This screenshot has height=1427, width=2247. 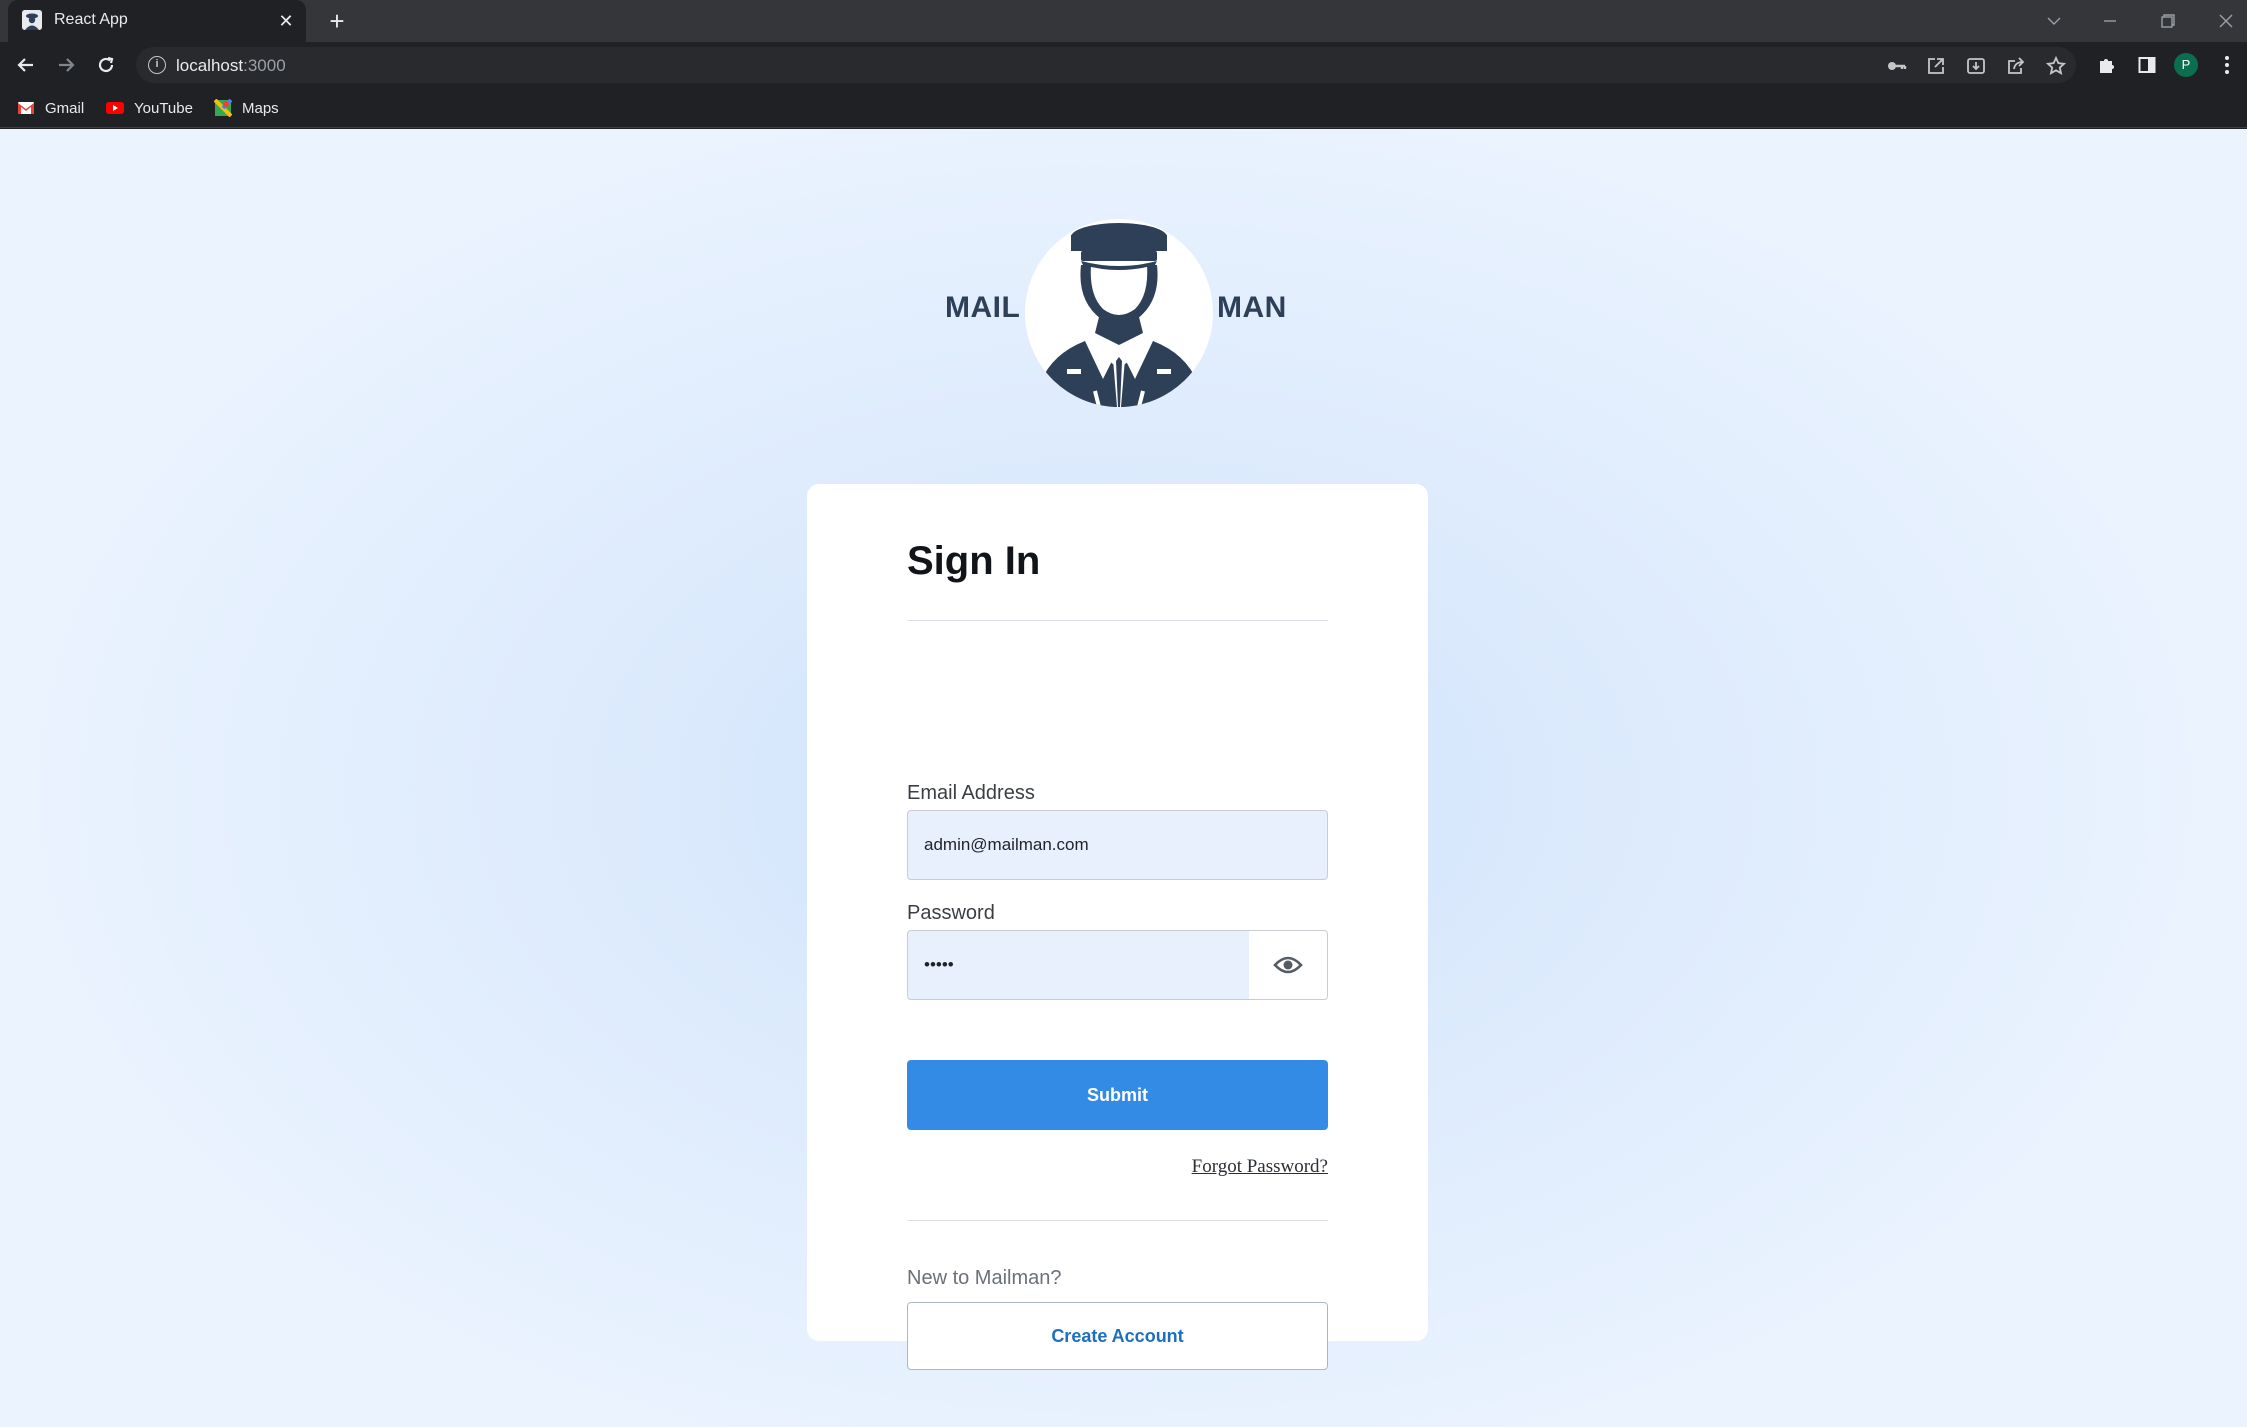 What do you see at coordinates (2016, 66) in the screenshot?
I see `share-icon` at bounding box center [2016, 66].